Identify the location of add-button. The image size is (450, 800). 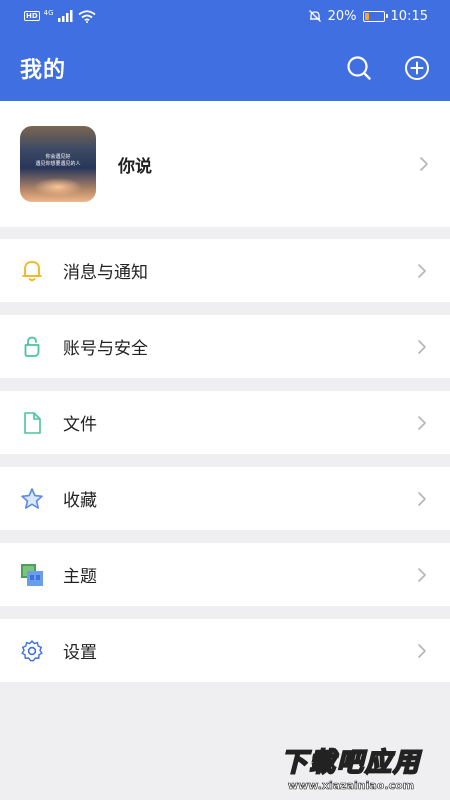
(417, 68).